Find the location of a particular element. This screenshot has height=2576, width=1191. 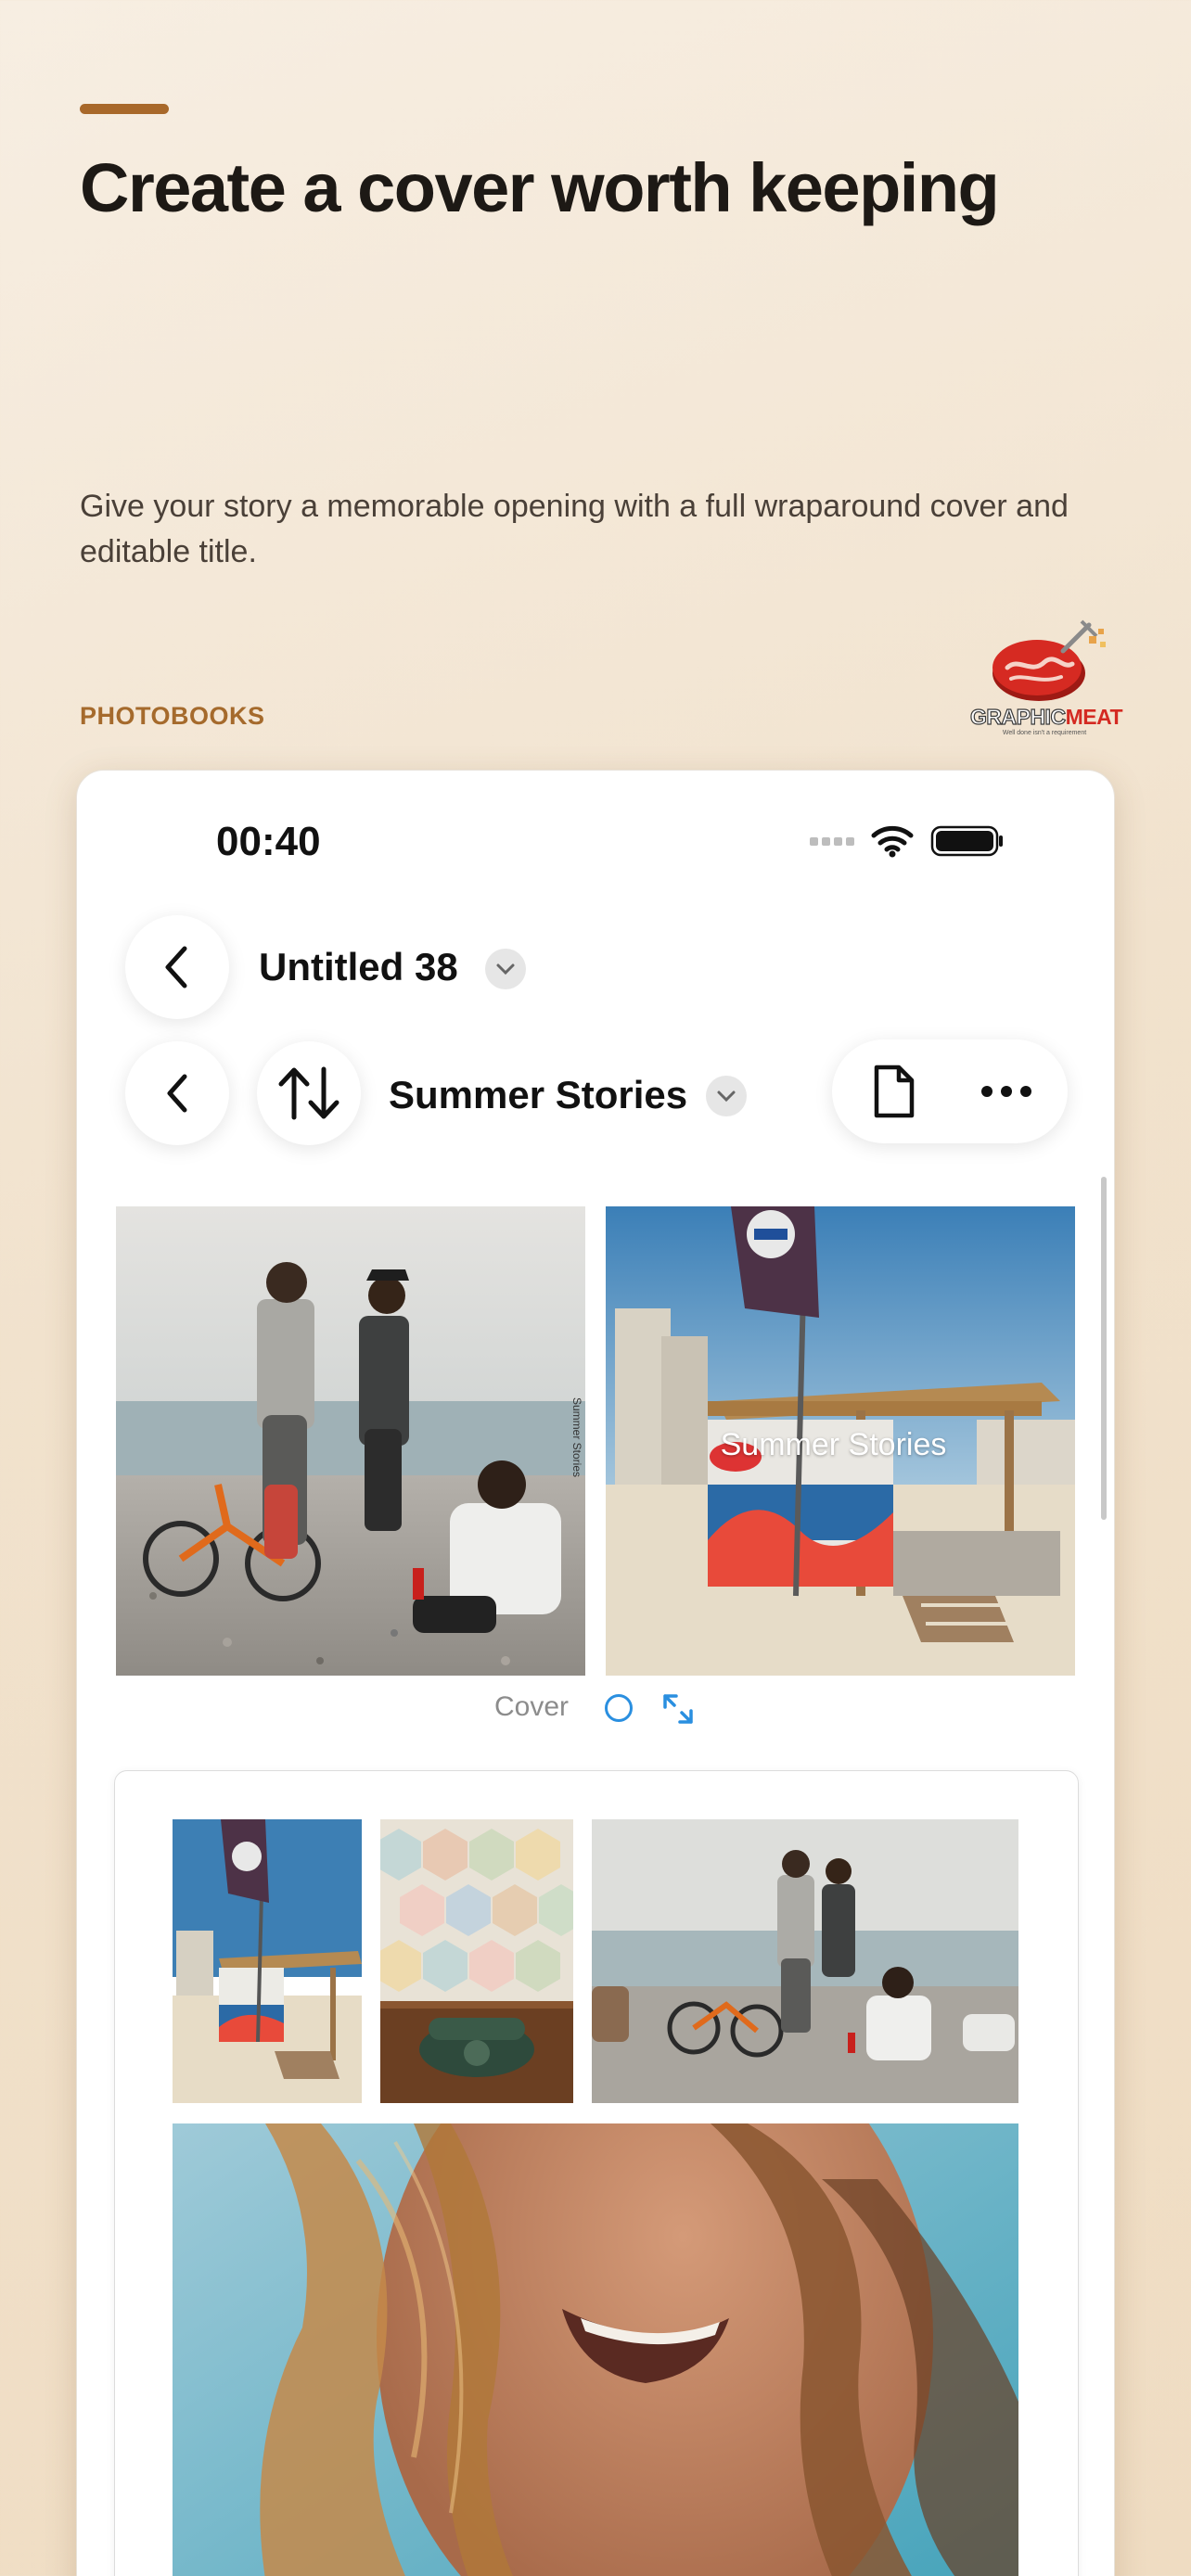

cover-back-photo is located at coordinates (350, 1441).